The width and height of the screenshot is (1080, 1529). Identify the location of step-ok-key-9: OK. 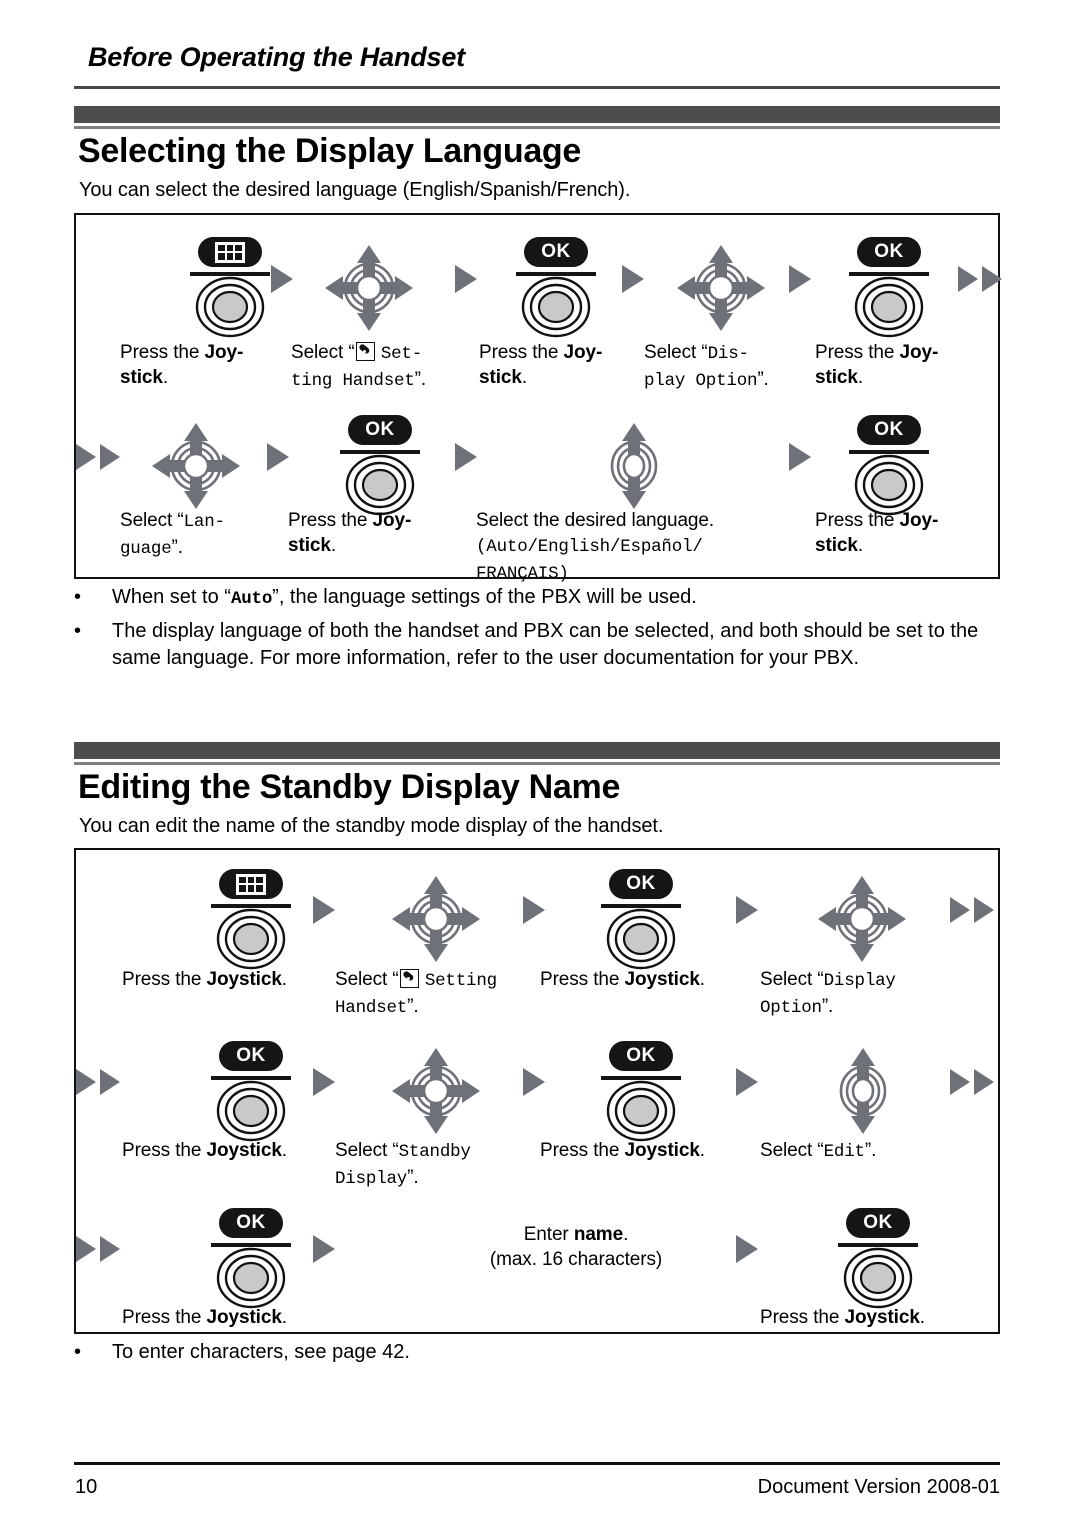
(878, 1258).